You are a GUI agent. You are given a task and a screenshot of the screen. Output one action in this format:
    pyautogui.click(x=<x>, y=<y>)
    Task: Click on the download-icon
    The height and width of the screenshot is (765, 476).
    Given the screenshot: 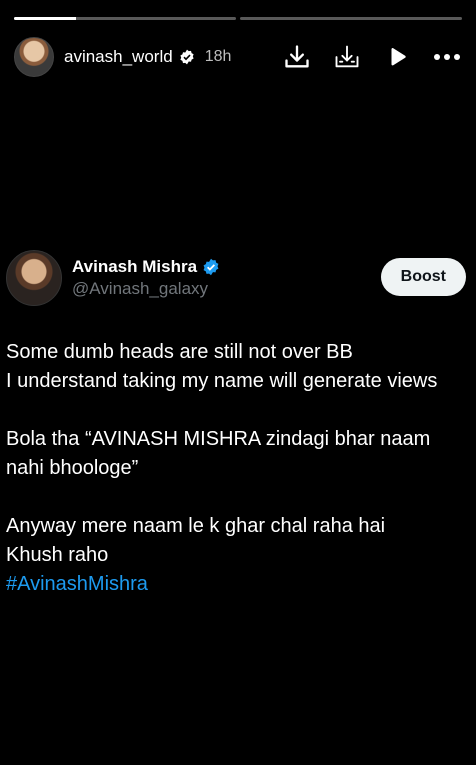 What is the action you would take?
    pyautogui.click(x=297, y=57)
    